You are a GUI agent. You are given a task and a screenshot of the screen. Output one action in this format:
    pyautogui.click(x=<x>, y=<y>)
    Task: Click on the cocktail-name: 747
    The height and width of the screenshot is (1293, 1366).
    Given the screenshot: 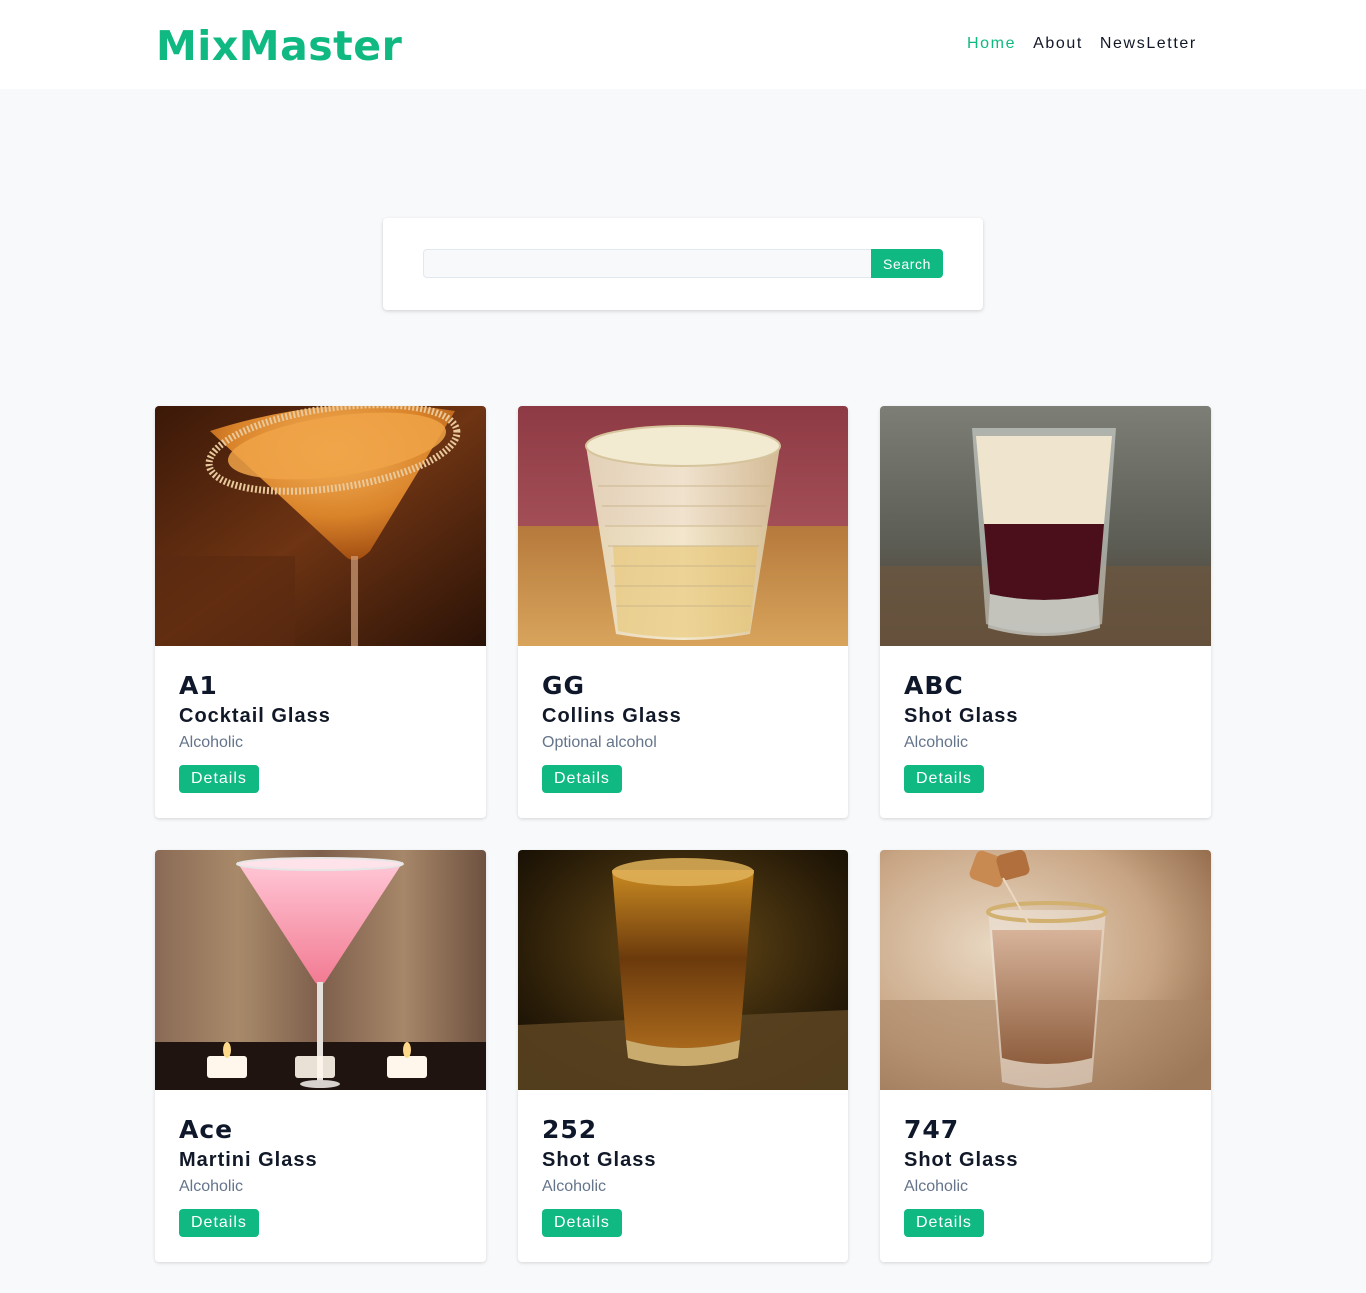 What is the action you would take?
    pyautogui.click(x=932, y=1129)
    